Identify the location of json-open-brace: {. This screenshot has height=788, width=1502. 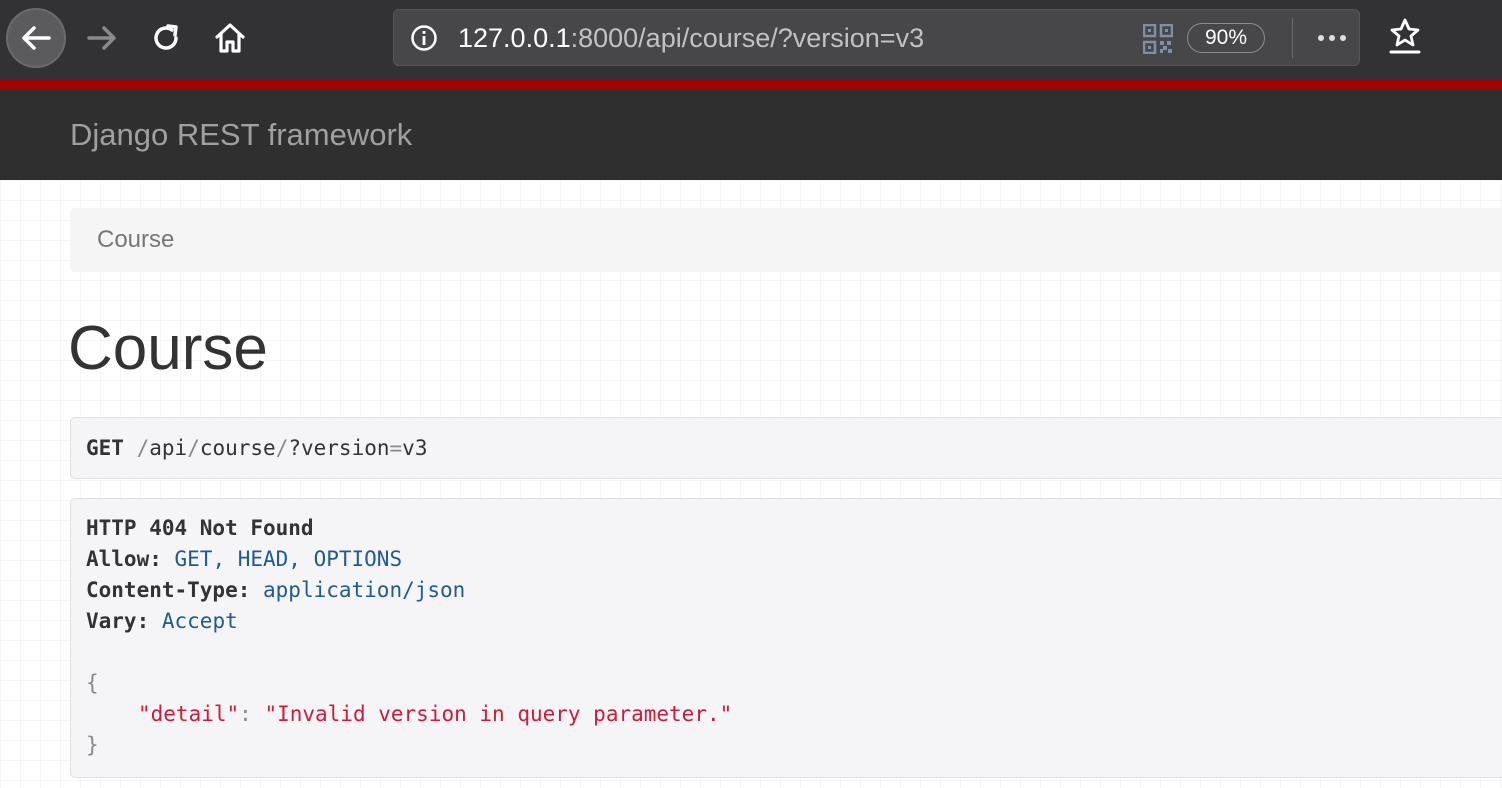
(92, 683).